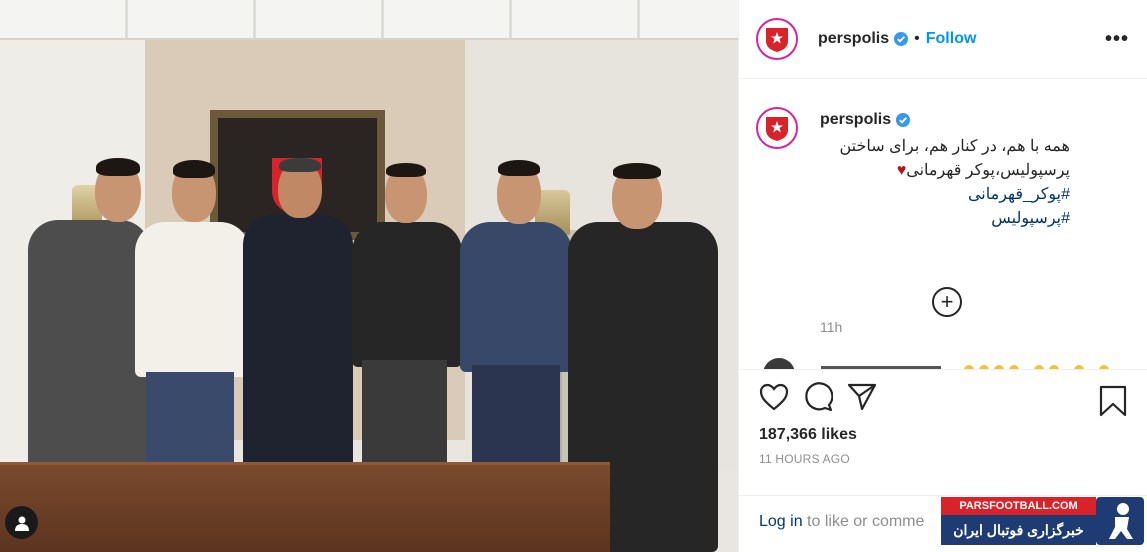  What do you see at coordinates (781, 521) in the screenshot?
I see `login-link: Log in` at bounding box center [781, 521].